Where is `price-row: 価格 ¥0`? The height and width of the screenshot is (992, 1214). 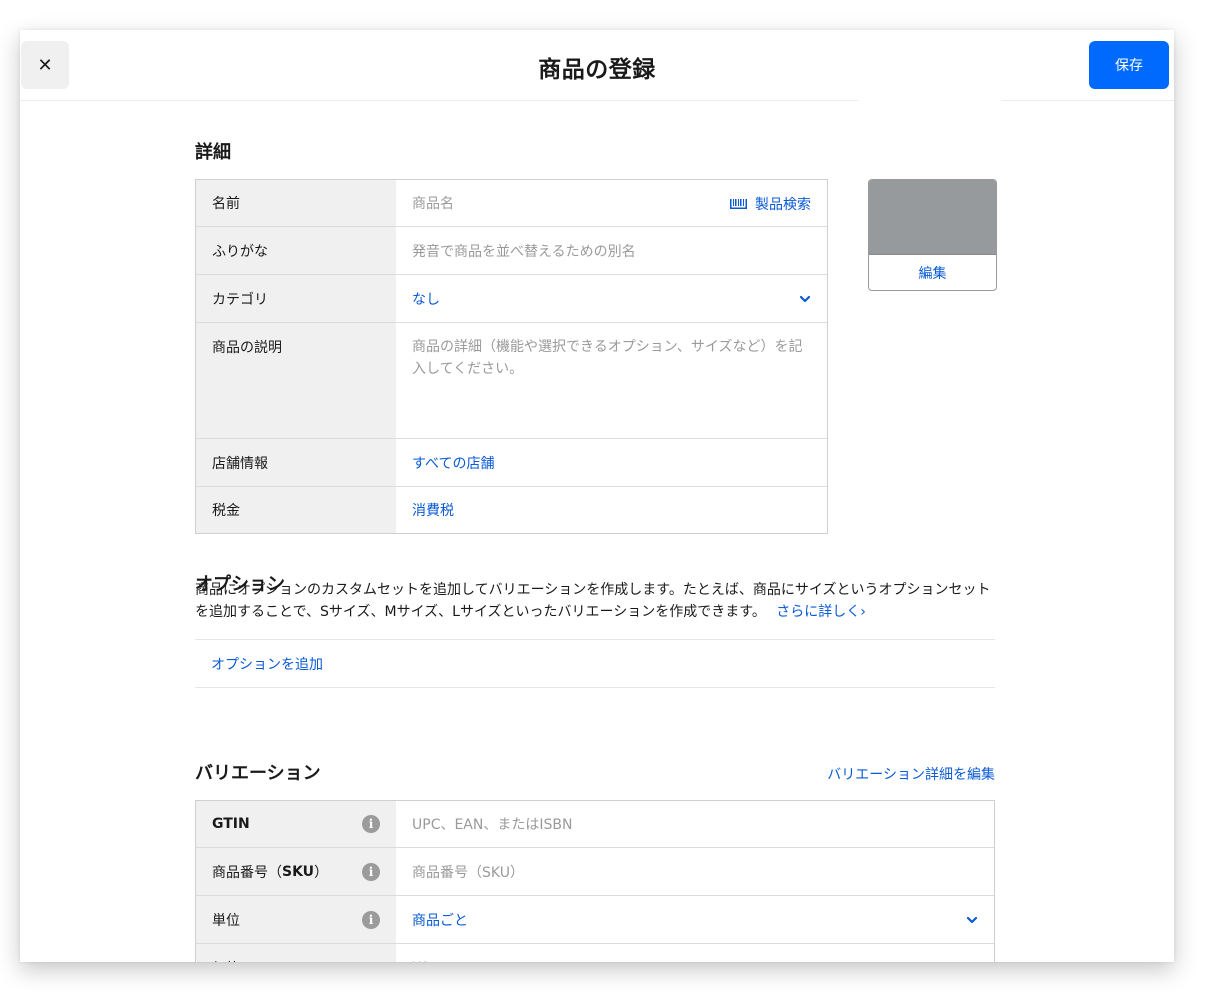 price-row: 価格 ¥0 is located at coordinates (595, 953).